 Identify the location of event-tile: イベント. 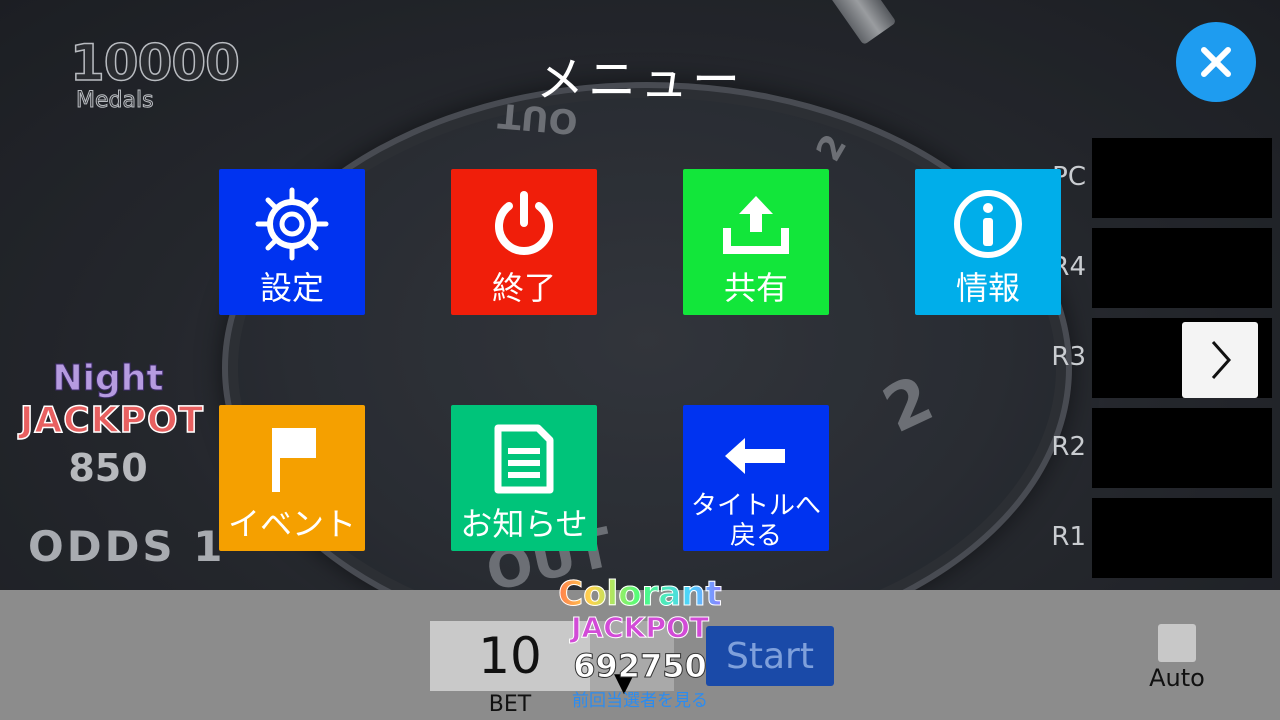
(292, 478).